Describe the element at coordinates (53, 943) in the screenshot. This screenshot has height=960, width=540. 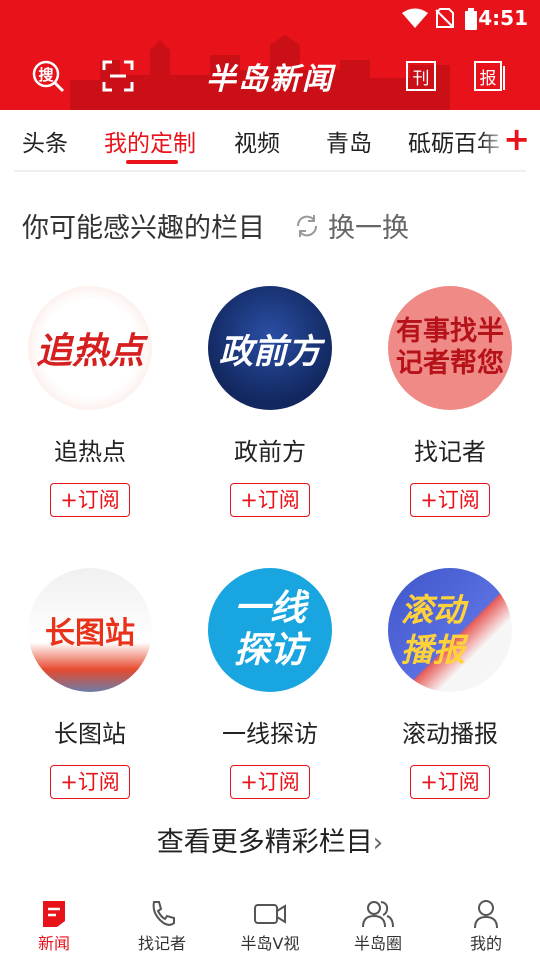
I see `nav-label: 新闻` at that location.